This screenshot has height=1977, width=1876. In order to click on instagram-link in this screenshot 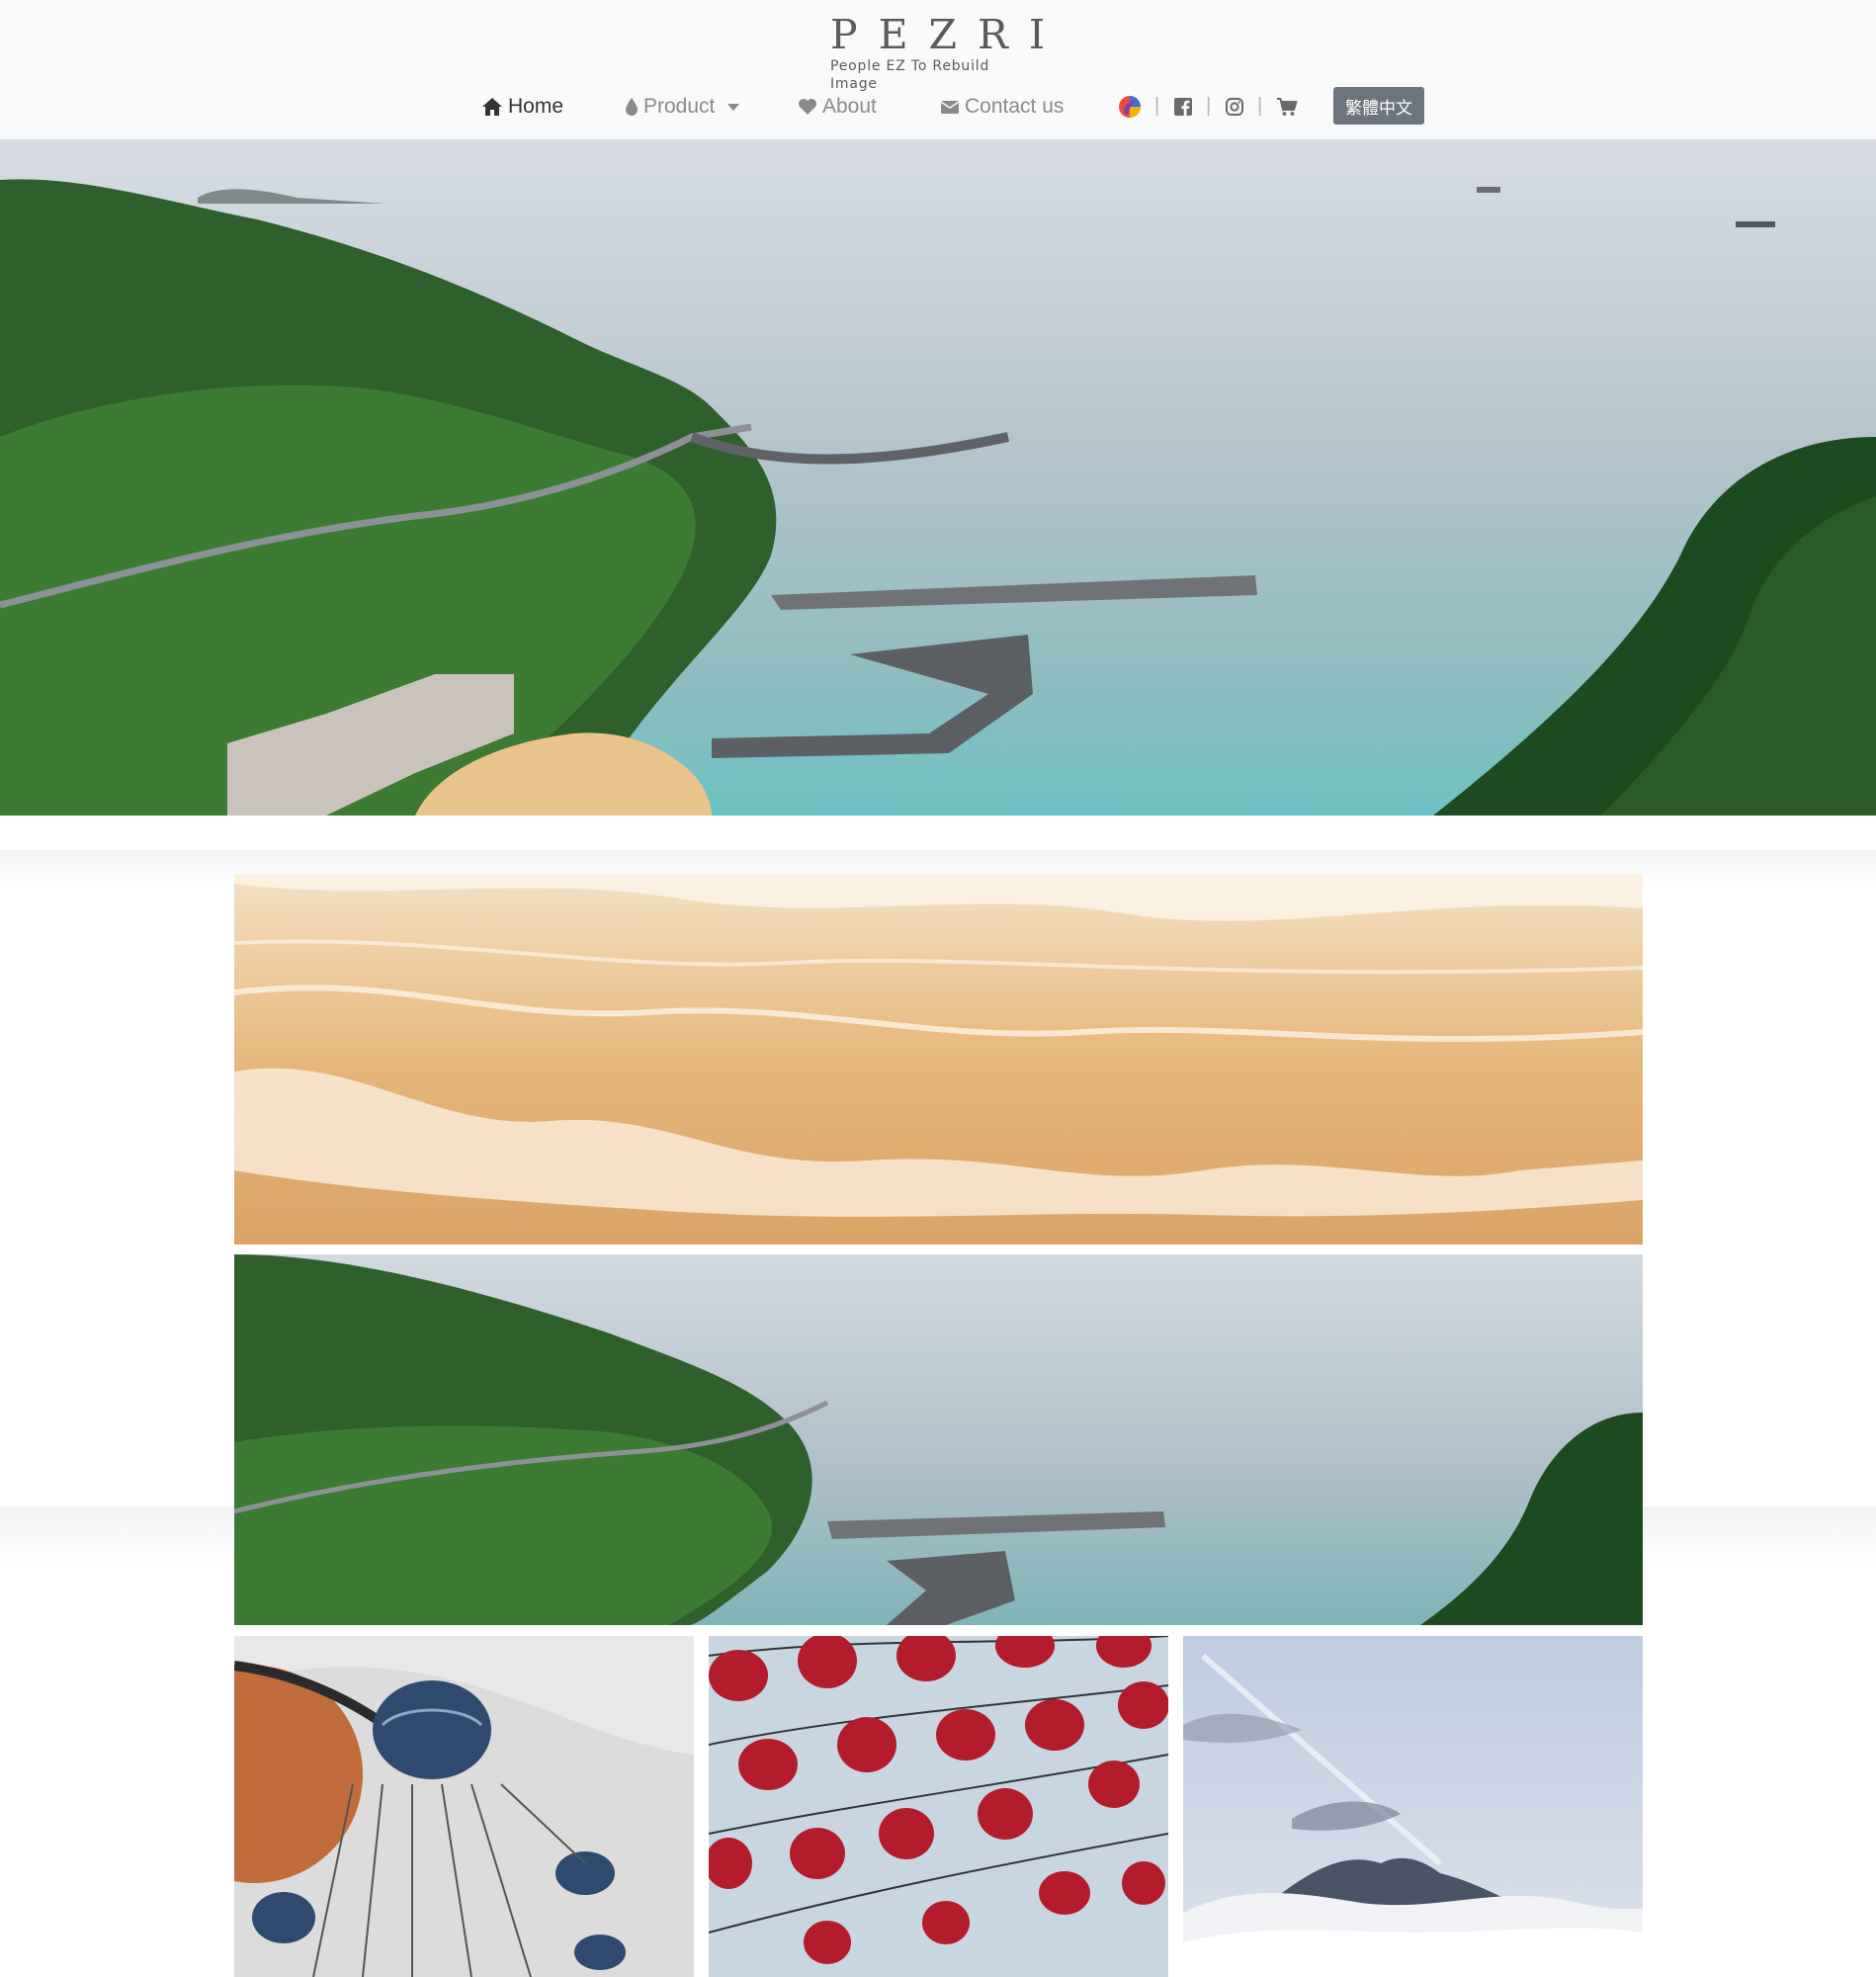, I will do `click(1235, 107)`.